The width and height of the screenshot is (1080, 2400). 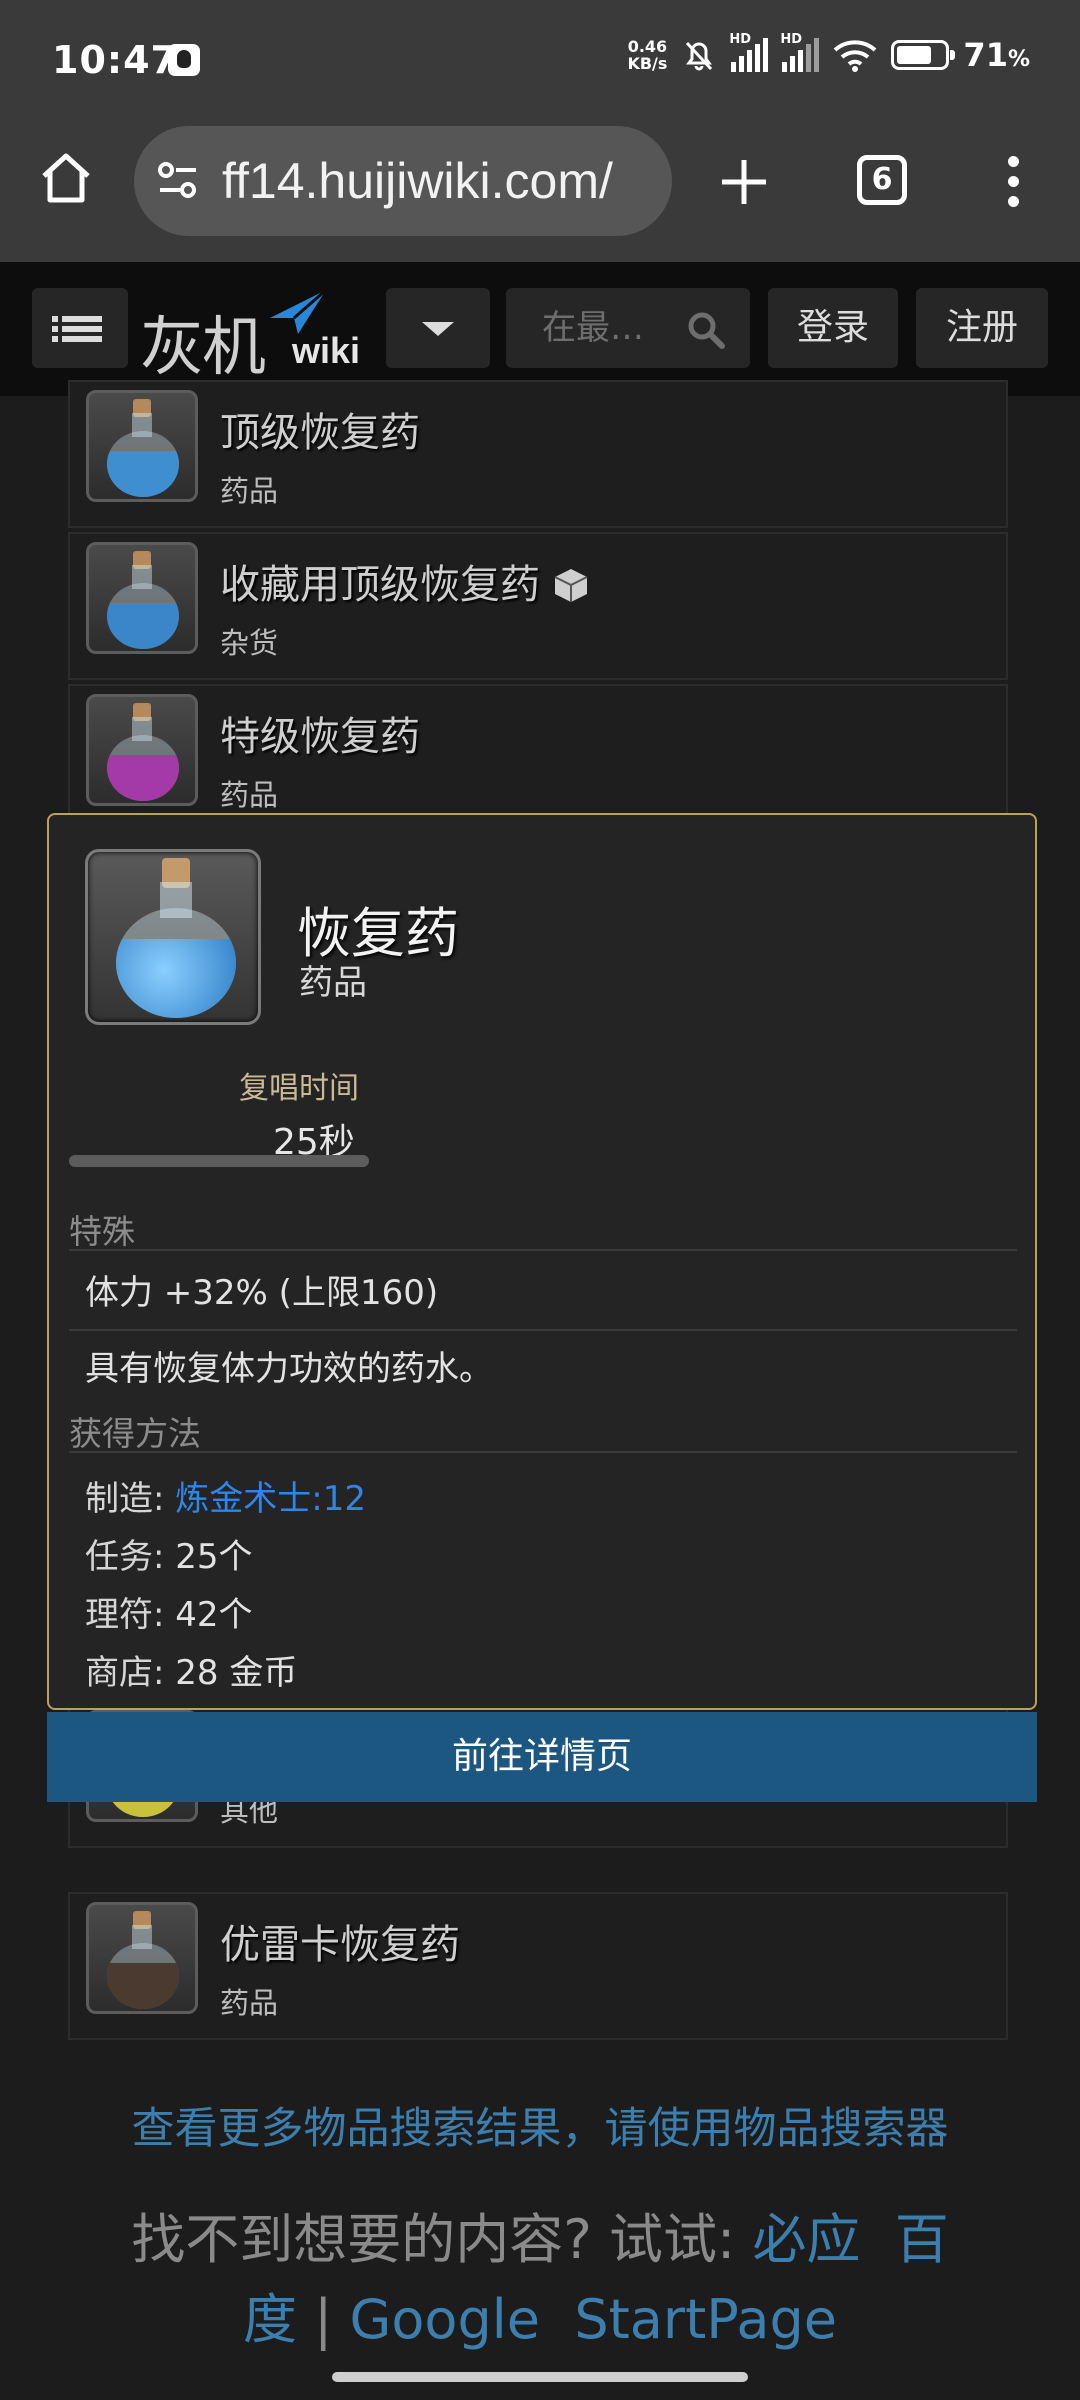 I want to click on battery-percent: 71, so click(x=985, y=55).